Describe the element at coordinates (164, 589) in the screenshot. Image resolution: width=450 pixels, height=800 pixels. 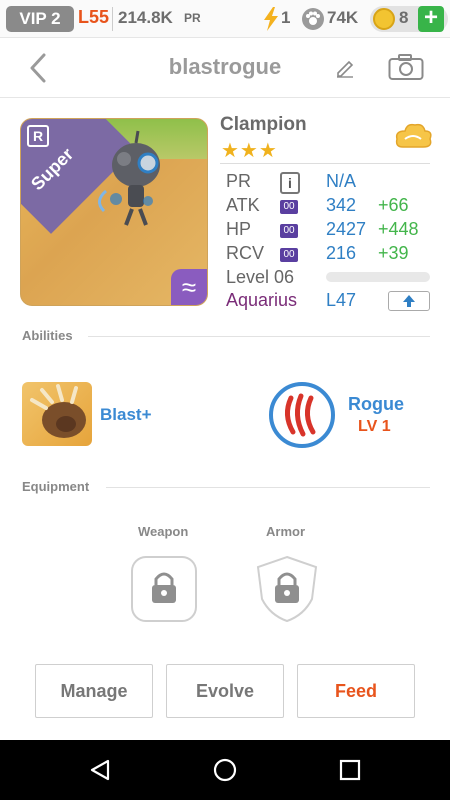
I see `weapon-slot` at that location.